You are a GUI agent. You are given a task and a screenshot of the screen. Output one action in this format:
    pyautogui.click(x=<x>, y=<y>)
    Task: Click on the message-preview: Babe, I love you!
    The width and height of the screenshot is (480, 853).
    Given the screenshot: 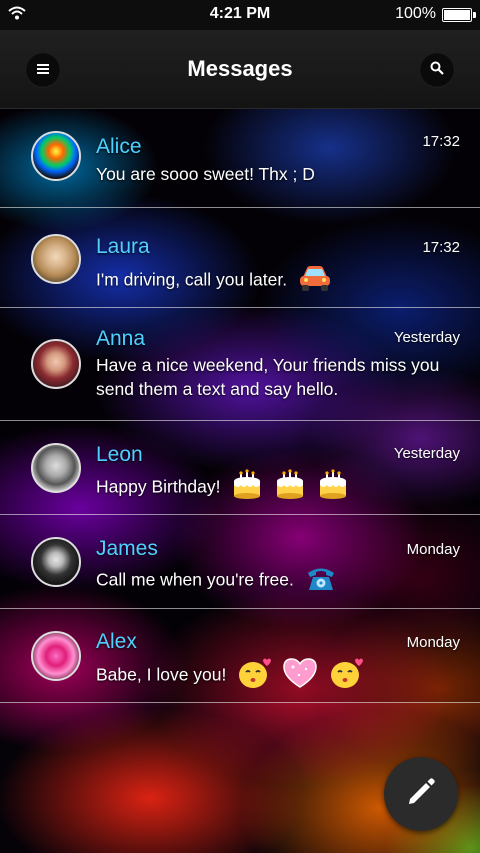 What is the action you would take?
    pyautogui.click(x=161, y=674)
    